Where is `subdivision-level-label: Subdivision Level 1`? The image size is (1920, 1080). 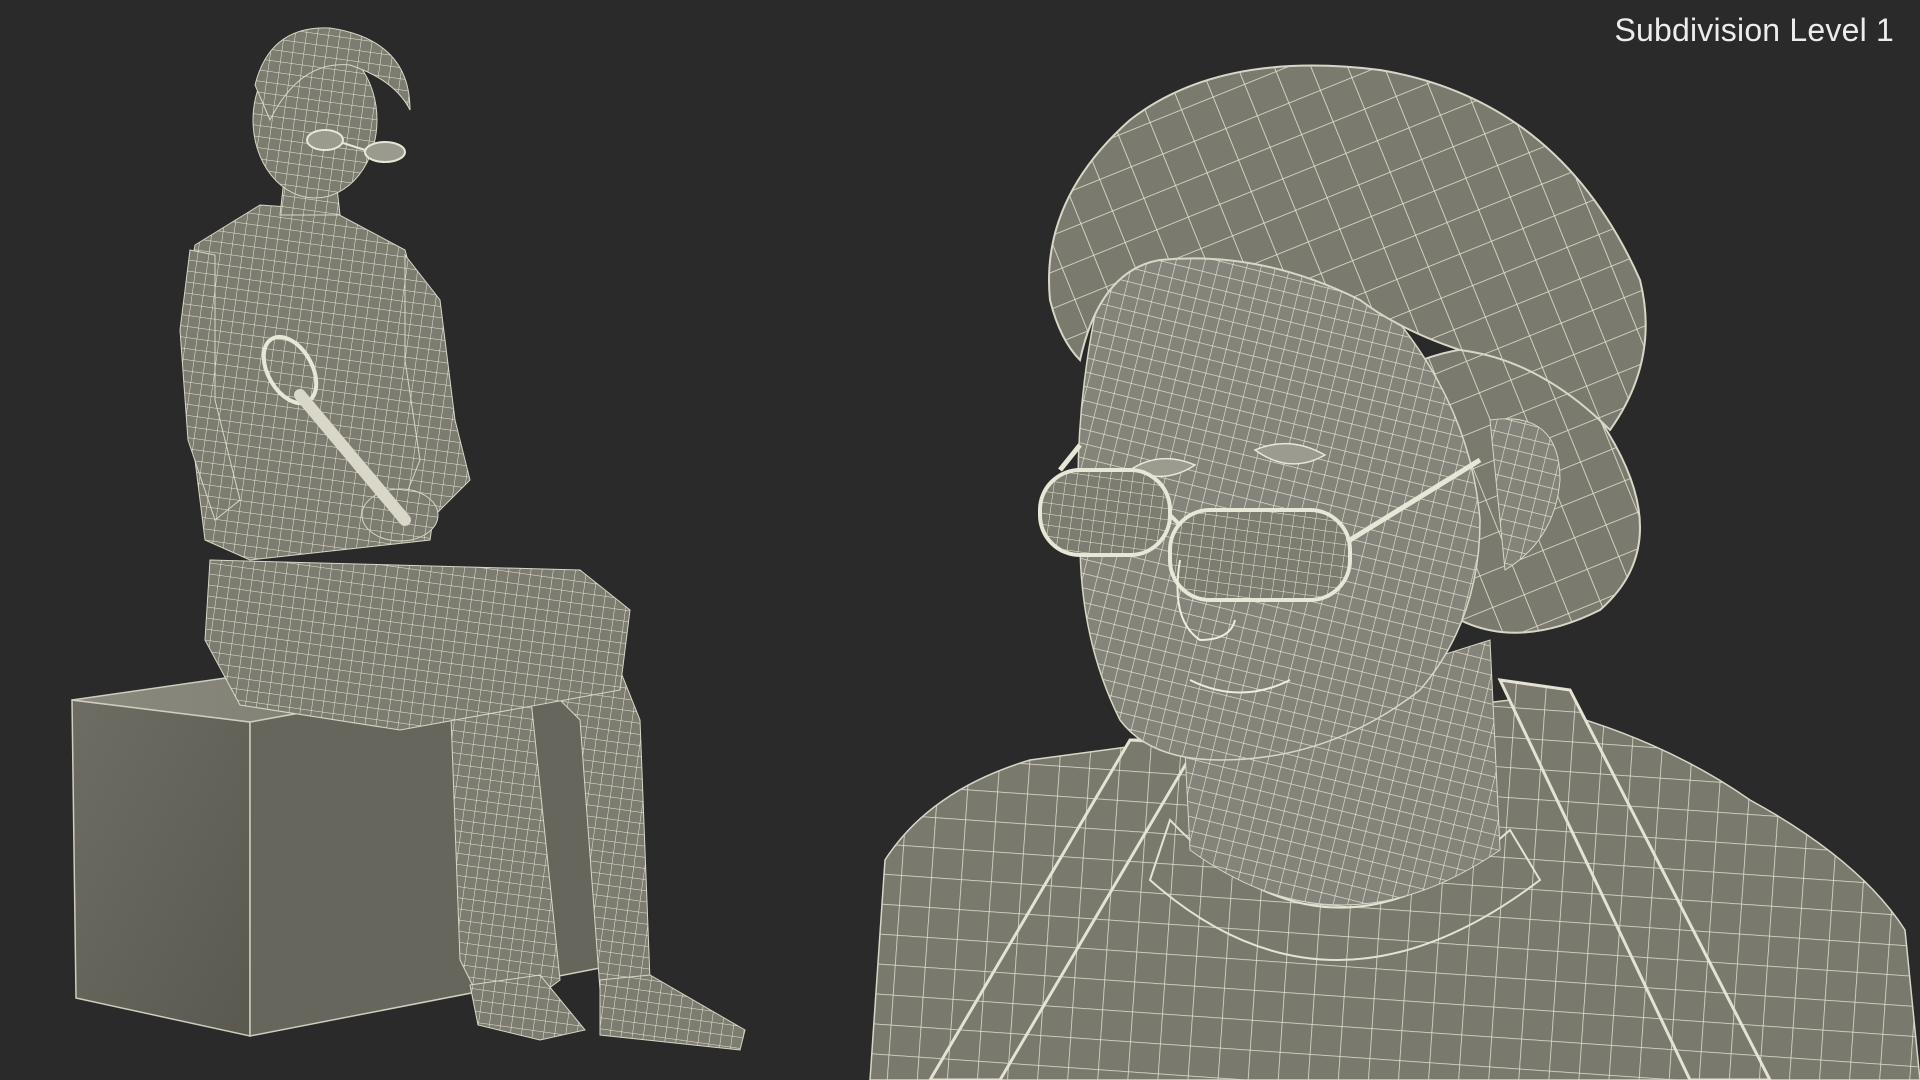
subdivision-level-label: Subdivision Level 1 is located at coordinates (1754, 30).